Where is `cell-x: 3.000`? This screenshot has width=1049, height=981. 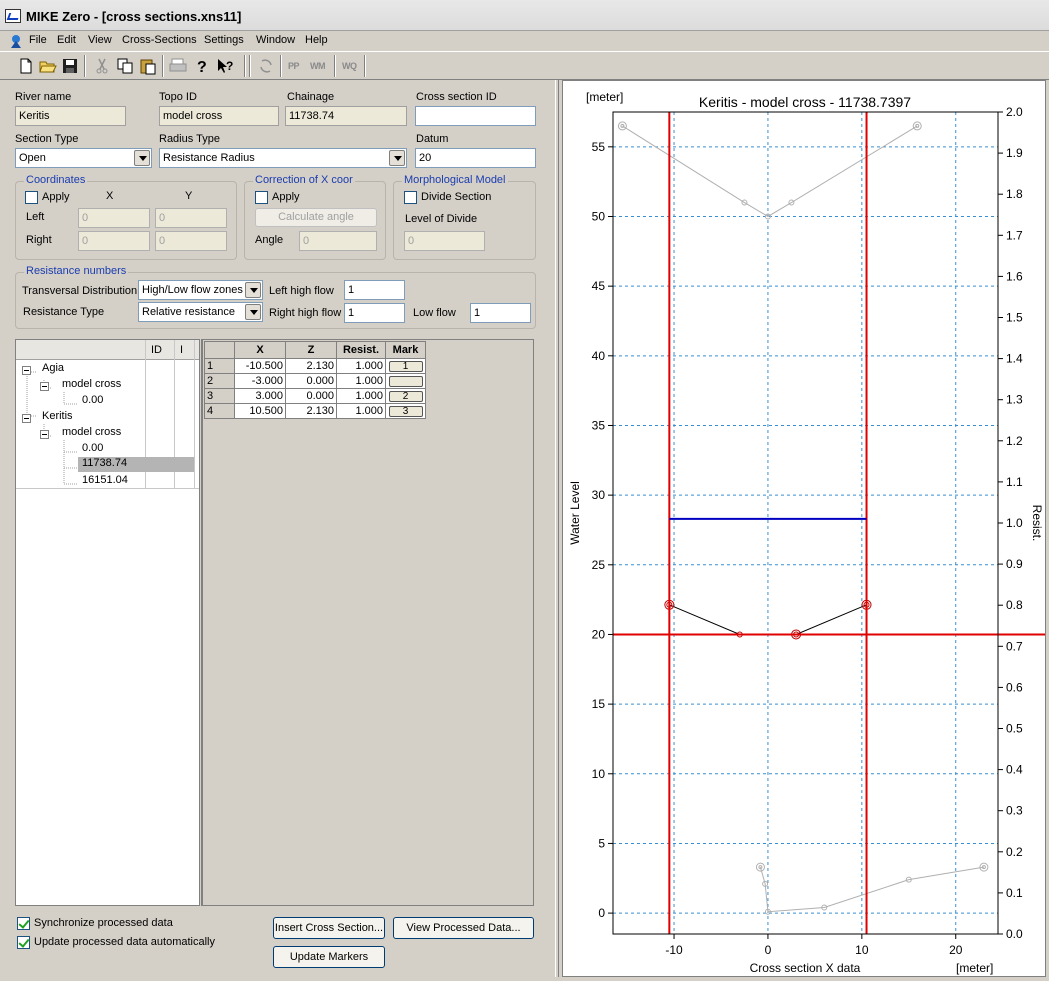 cell-x: 3.000 is located at coordinates (260, 396).